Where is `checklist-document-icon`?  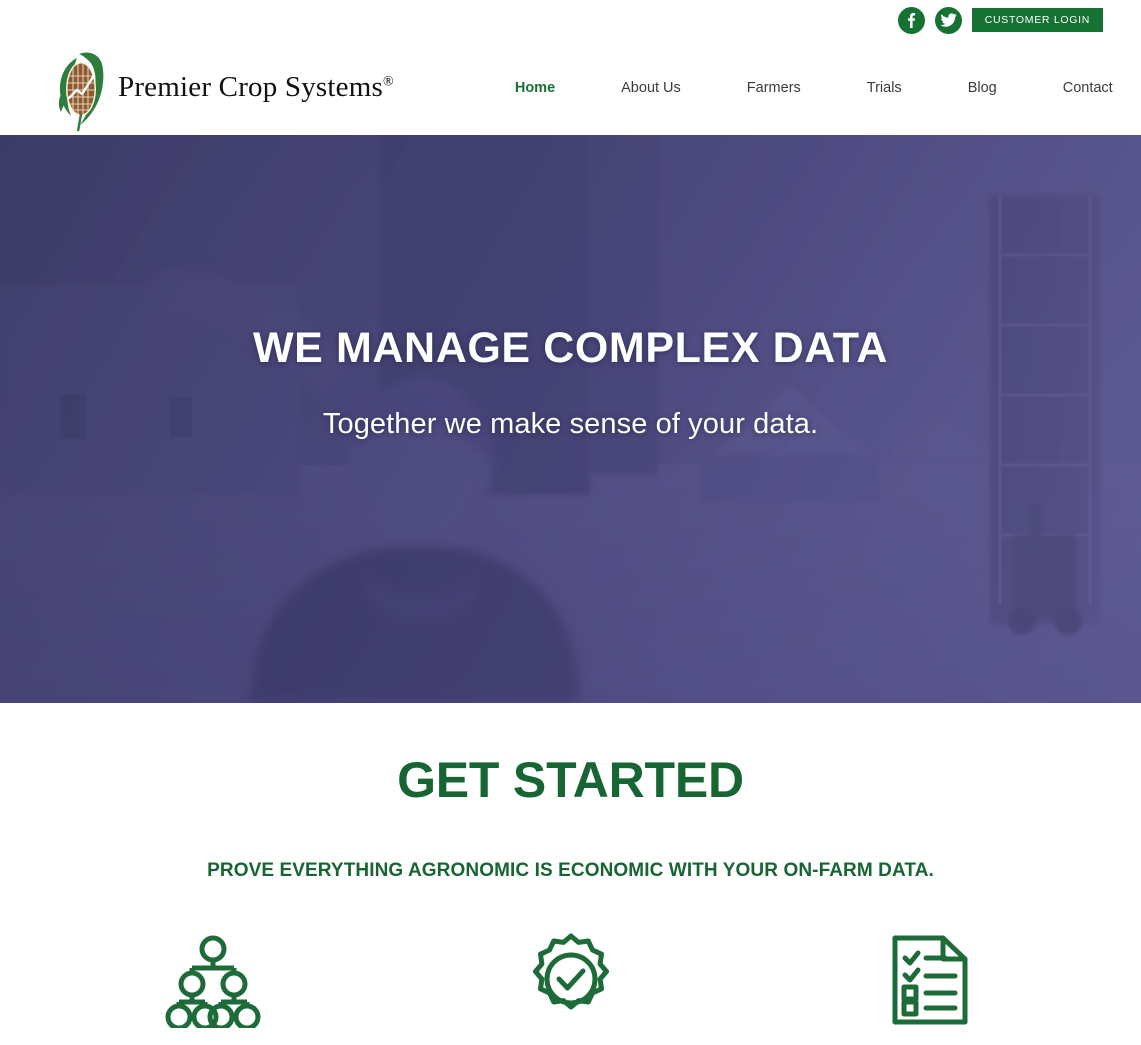
checklist-document-icon is located at coordinates (929, 980).